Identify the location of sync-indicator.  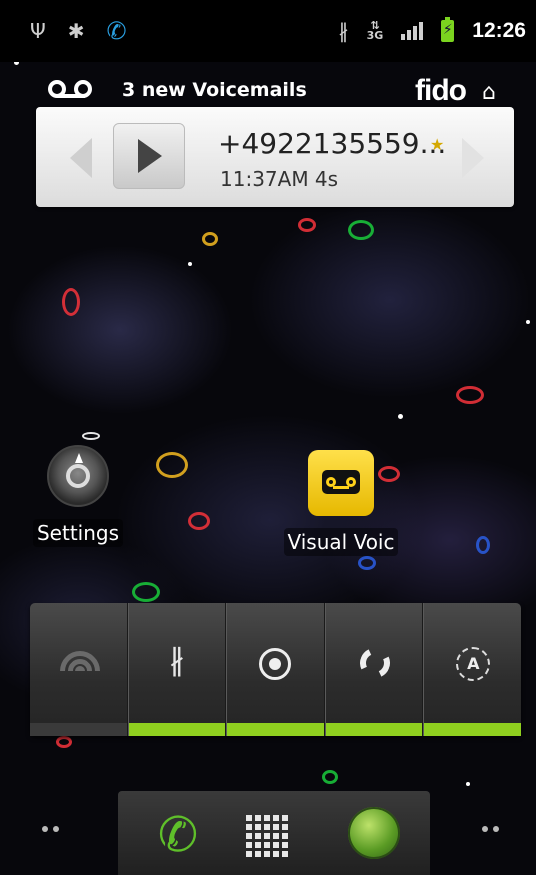
(374, 729).